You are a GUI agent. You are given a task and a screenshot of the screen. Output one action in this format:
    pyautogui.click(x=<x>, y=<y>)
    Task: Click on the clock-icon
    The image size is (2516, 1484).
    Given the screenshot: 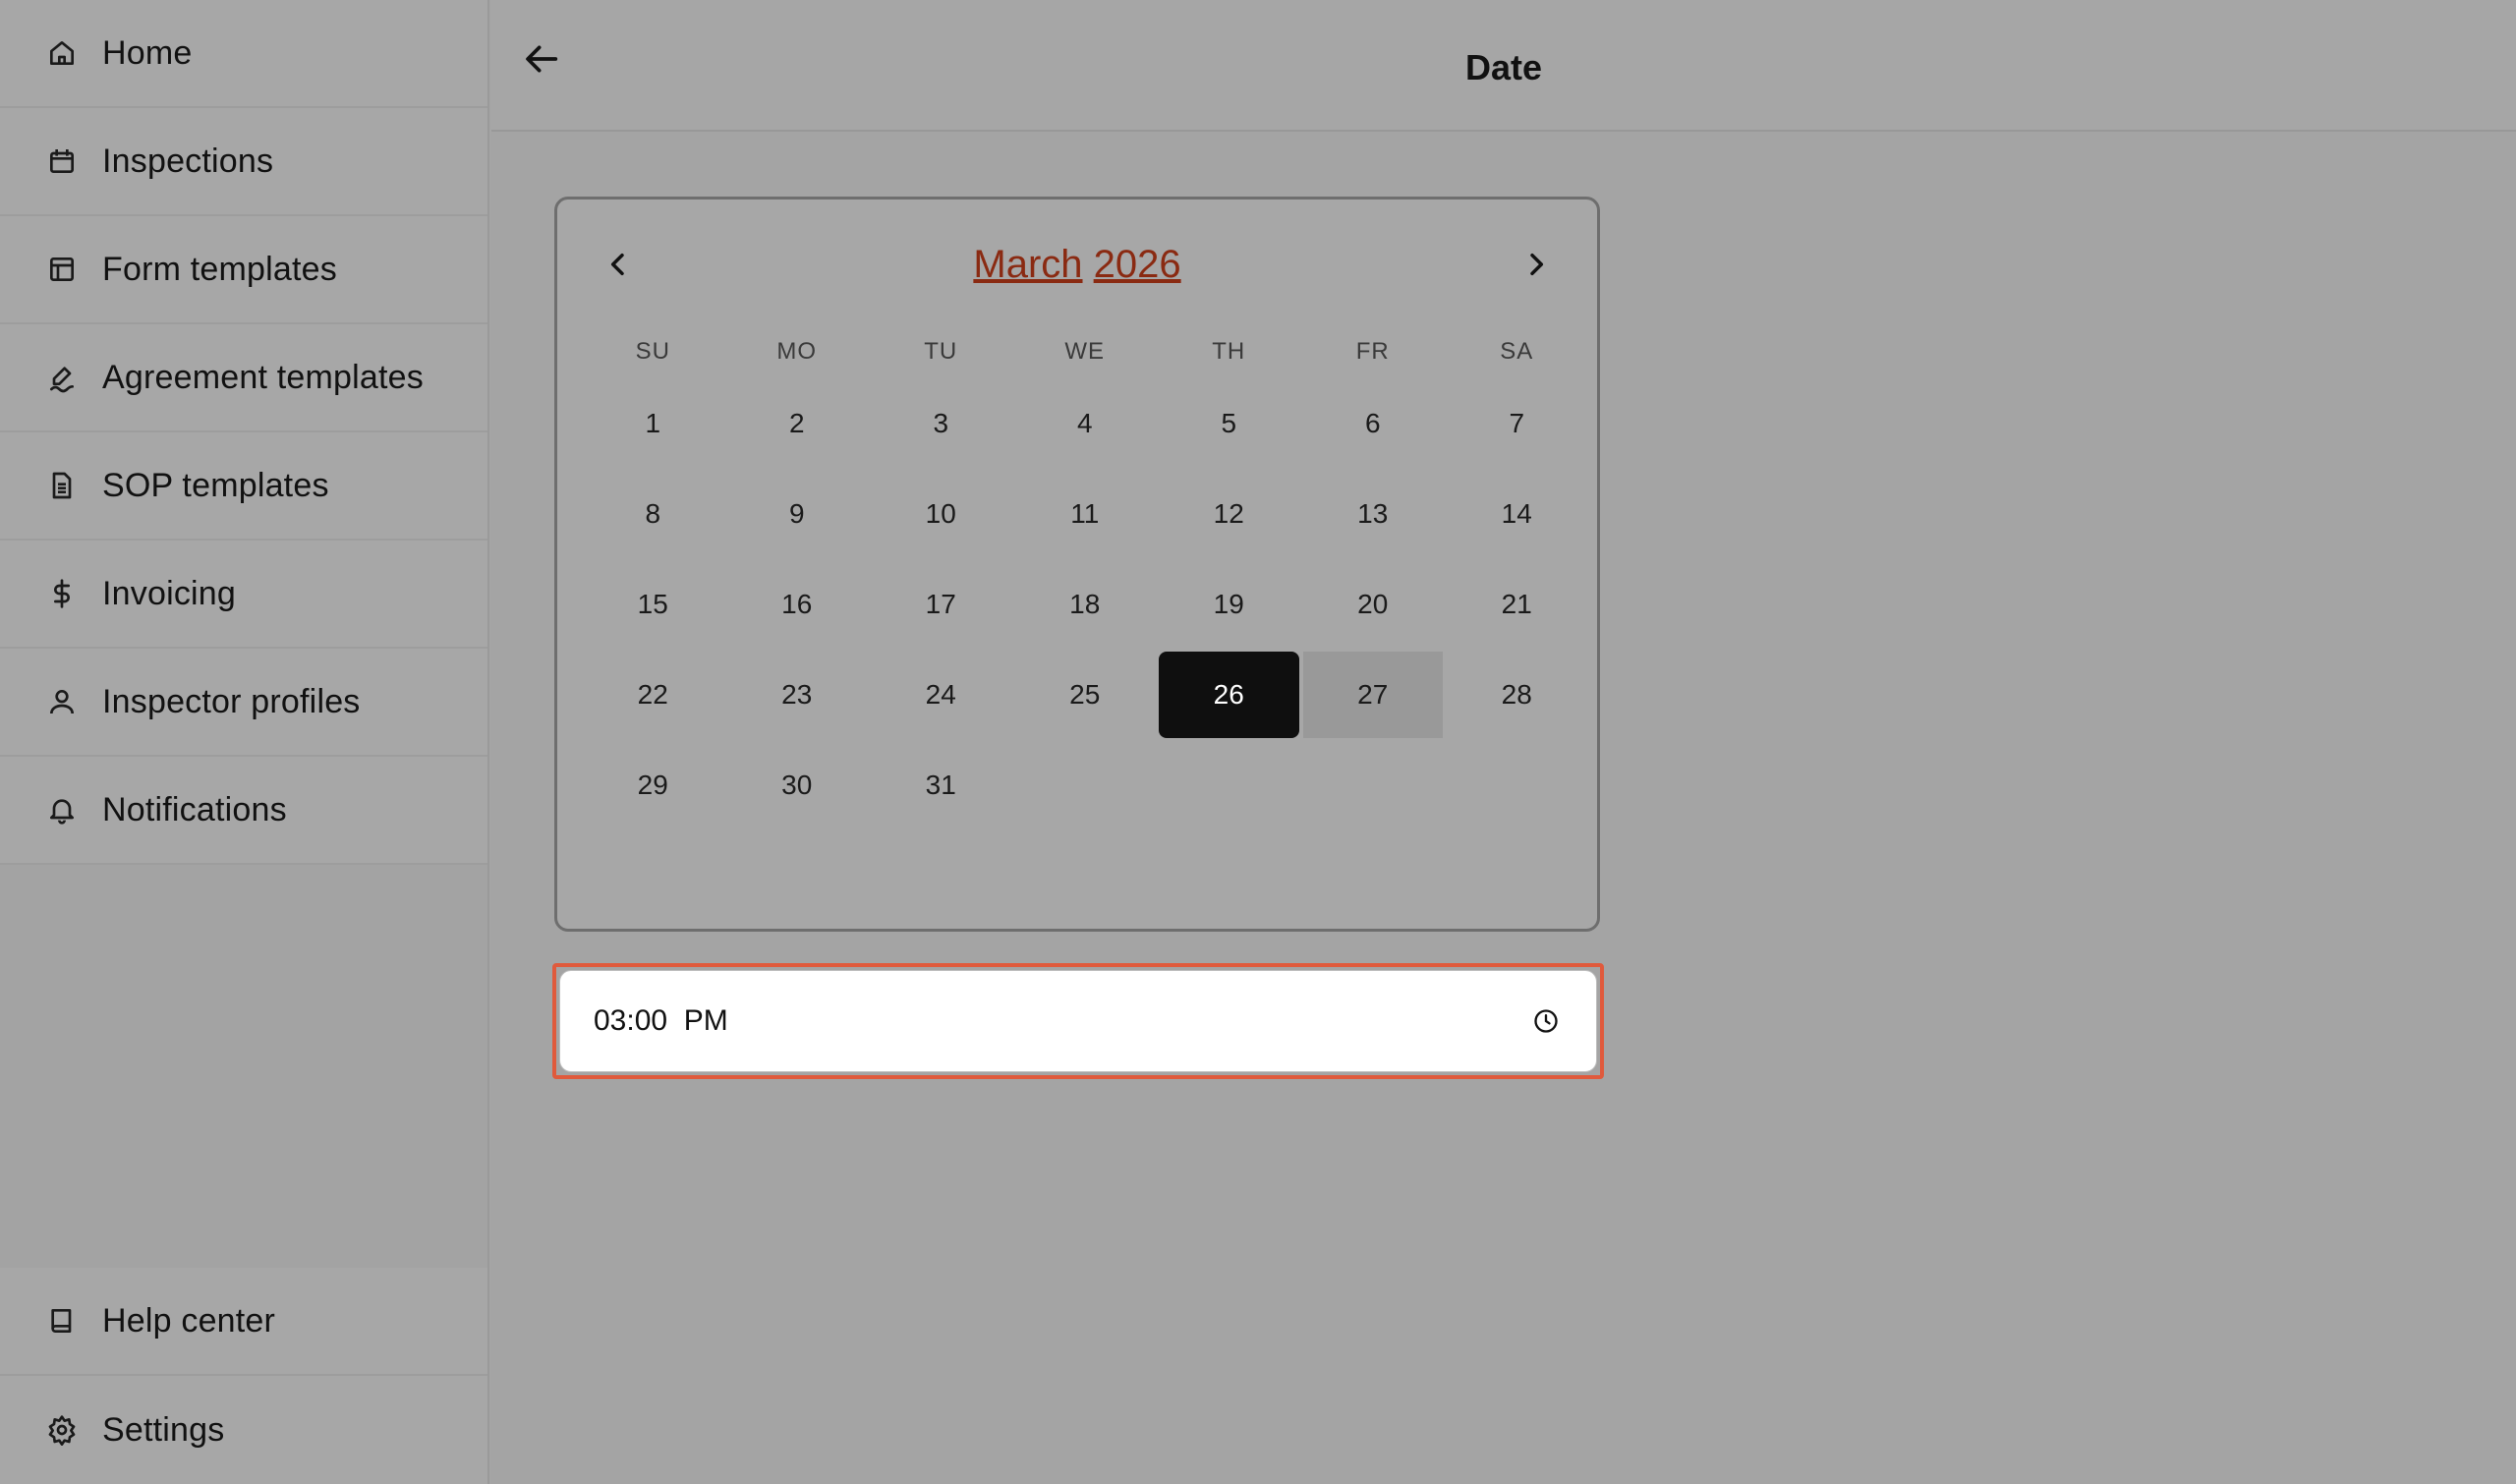 What is the action you would take?
    pyautogui.click(x=1546, y=1021)
    